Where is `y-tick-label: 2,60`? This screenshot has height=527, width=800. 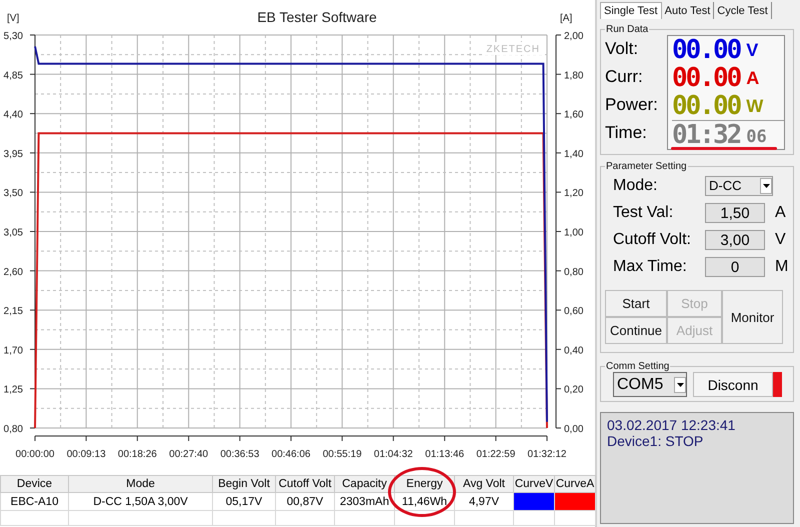
y-tick-label: 2,60 is located at coordinates (13, 272).